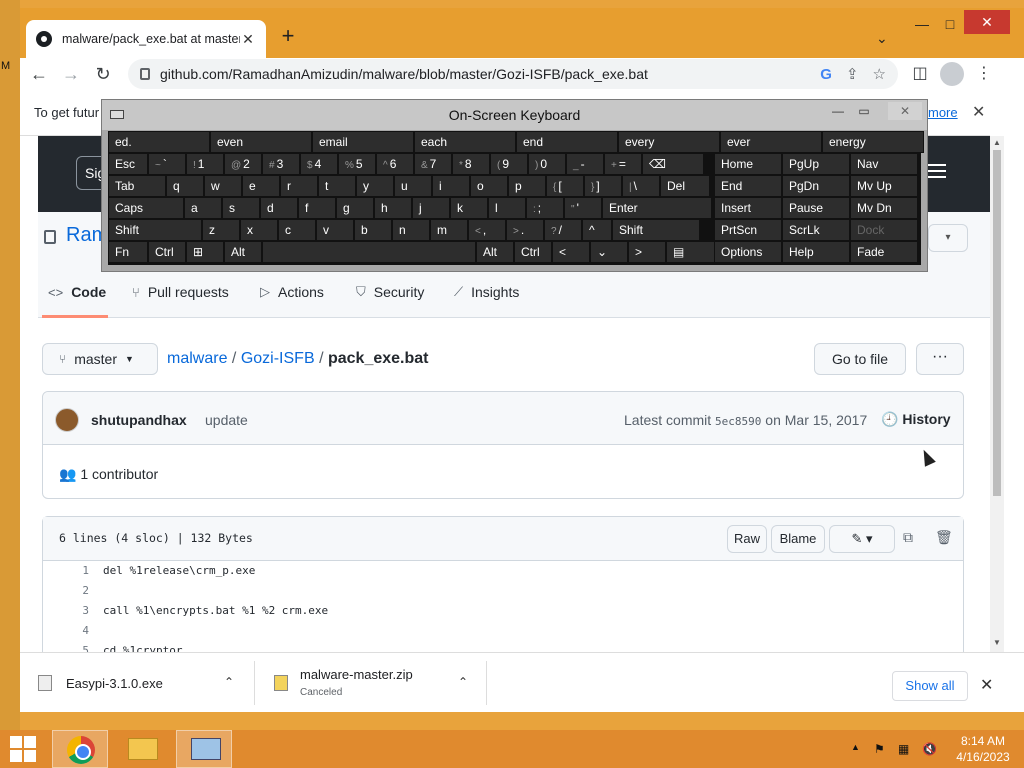 The width and height of the screenshot is (1024, 768). I want to click on osk-spacebar, so click(369, 252).